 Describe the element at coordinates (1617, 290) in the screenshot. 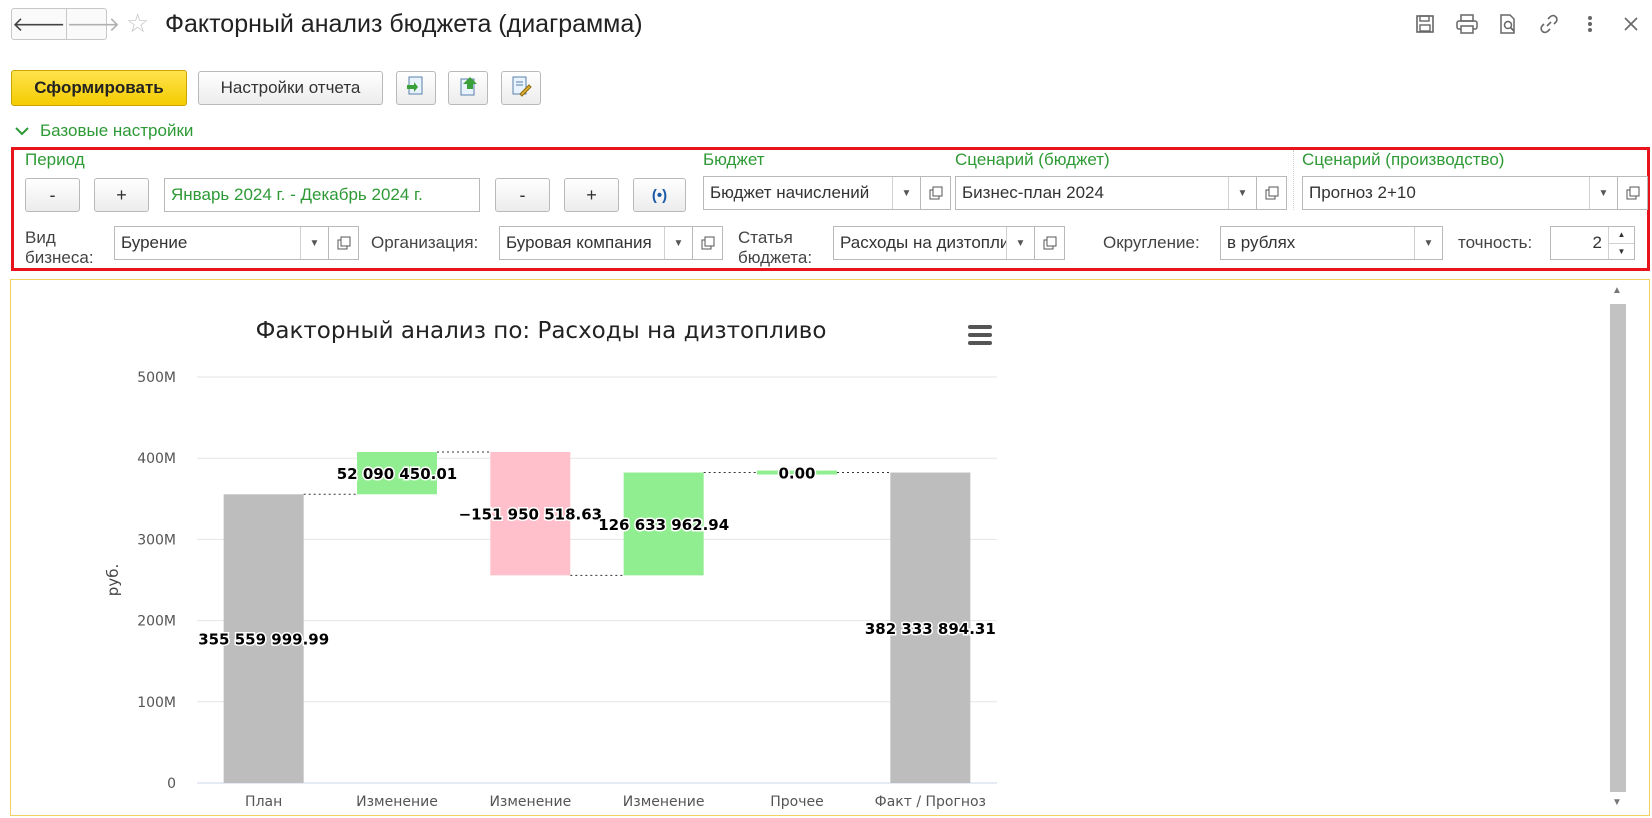

I see `scroll-up-icon: ▲` at that location.